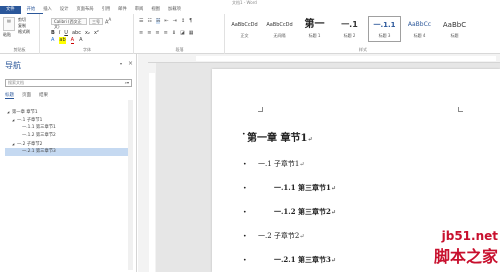  Describe the element at coordinates (149, 33) in the screenshot. I see `align-center-icon: ≡` at that location.